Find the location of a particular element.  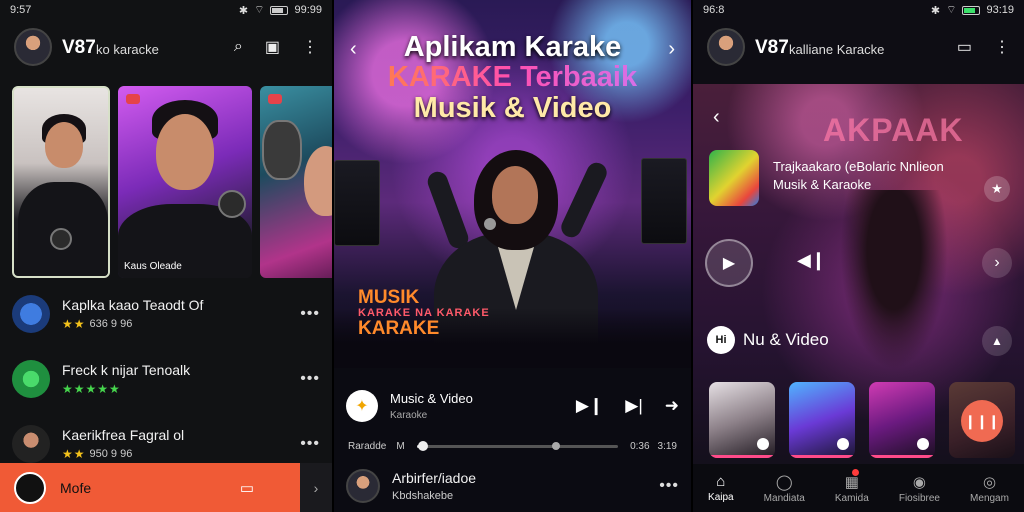

status-time: 96:8 is located at coordinates (714, 10).